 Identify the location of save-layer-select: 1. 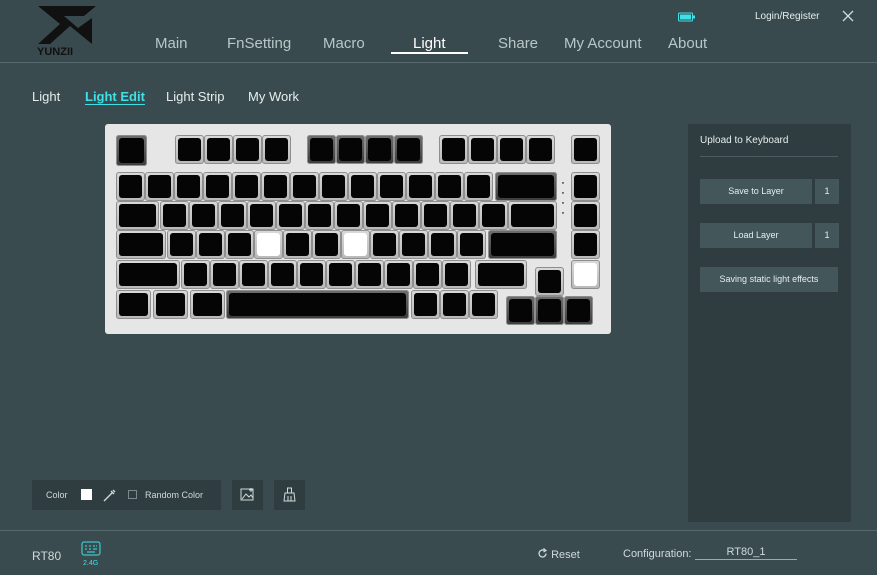
(826, 191).